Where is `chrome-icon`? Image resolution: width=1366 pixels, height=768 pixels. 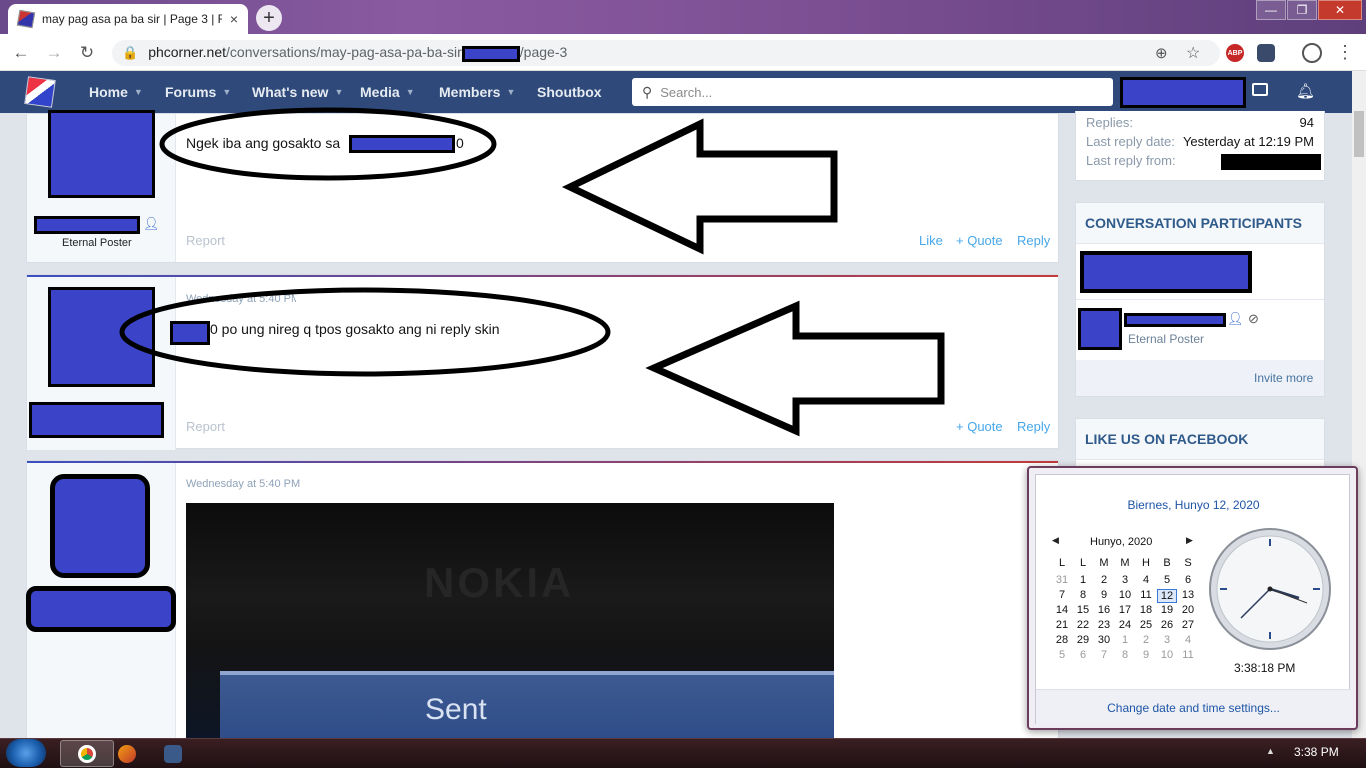
chrome-icon is located at coordinates (87, 753).